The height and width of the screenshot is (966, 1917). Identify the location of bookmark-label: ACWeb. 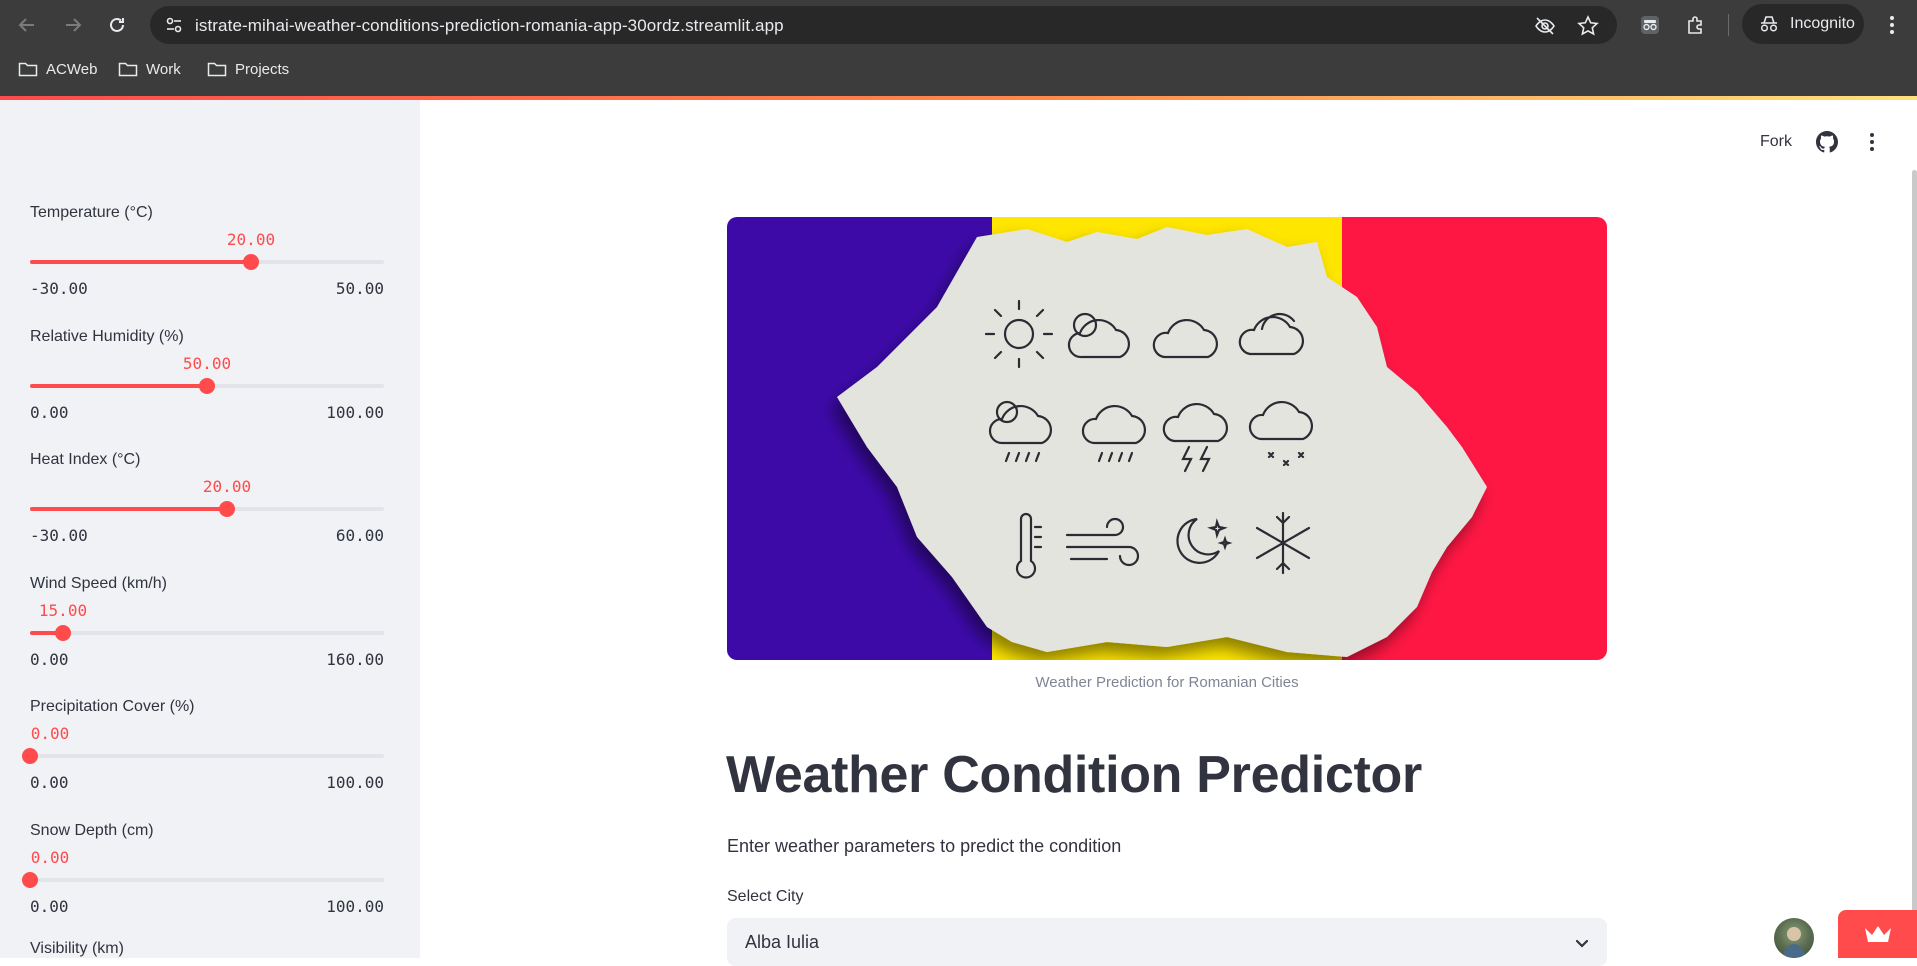
(72, 69).